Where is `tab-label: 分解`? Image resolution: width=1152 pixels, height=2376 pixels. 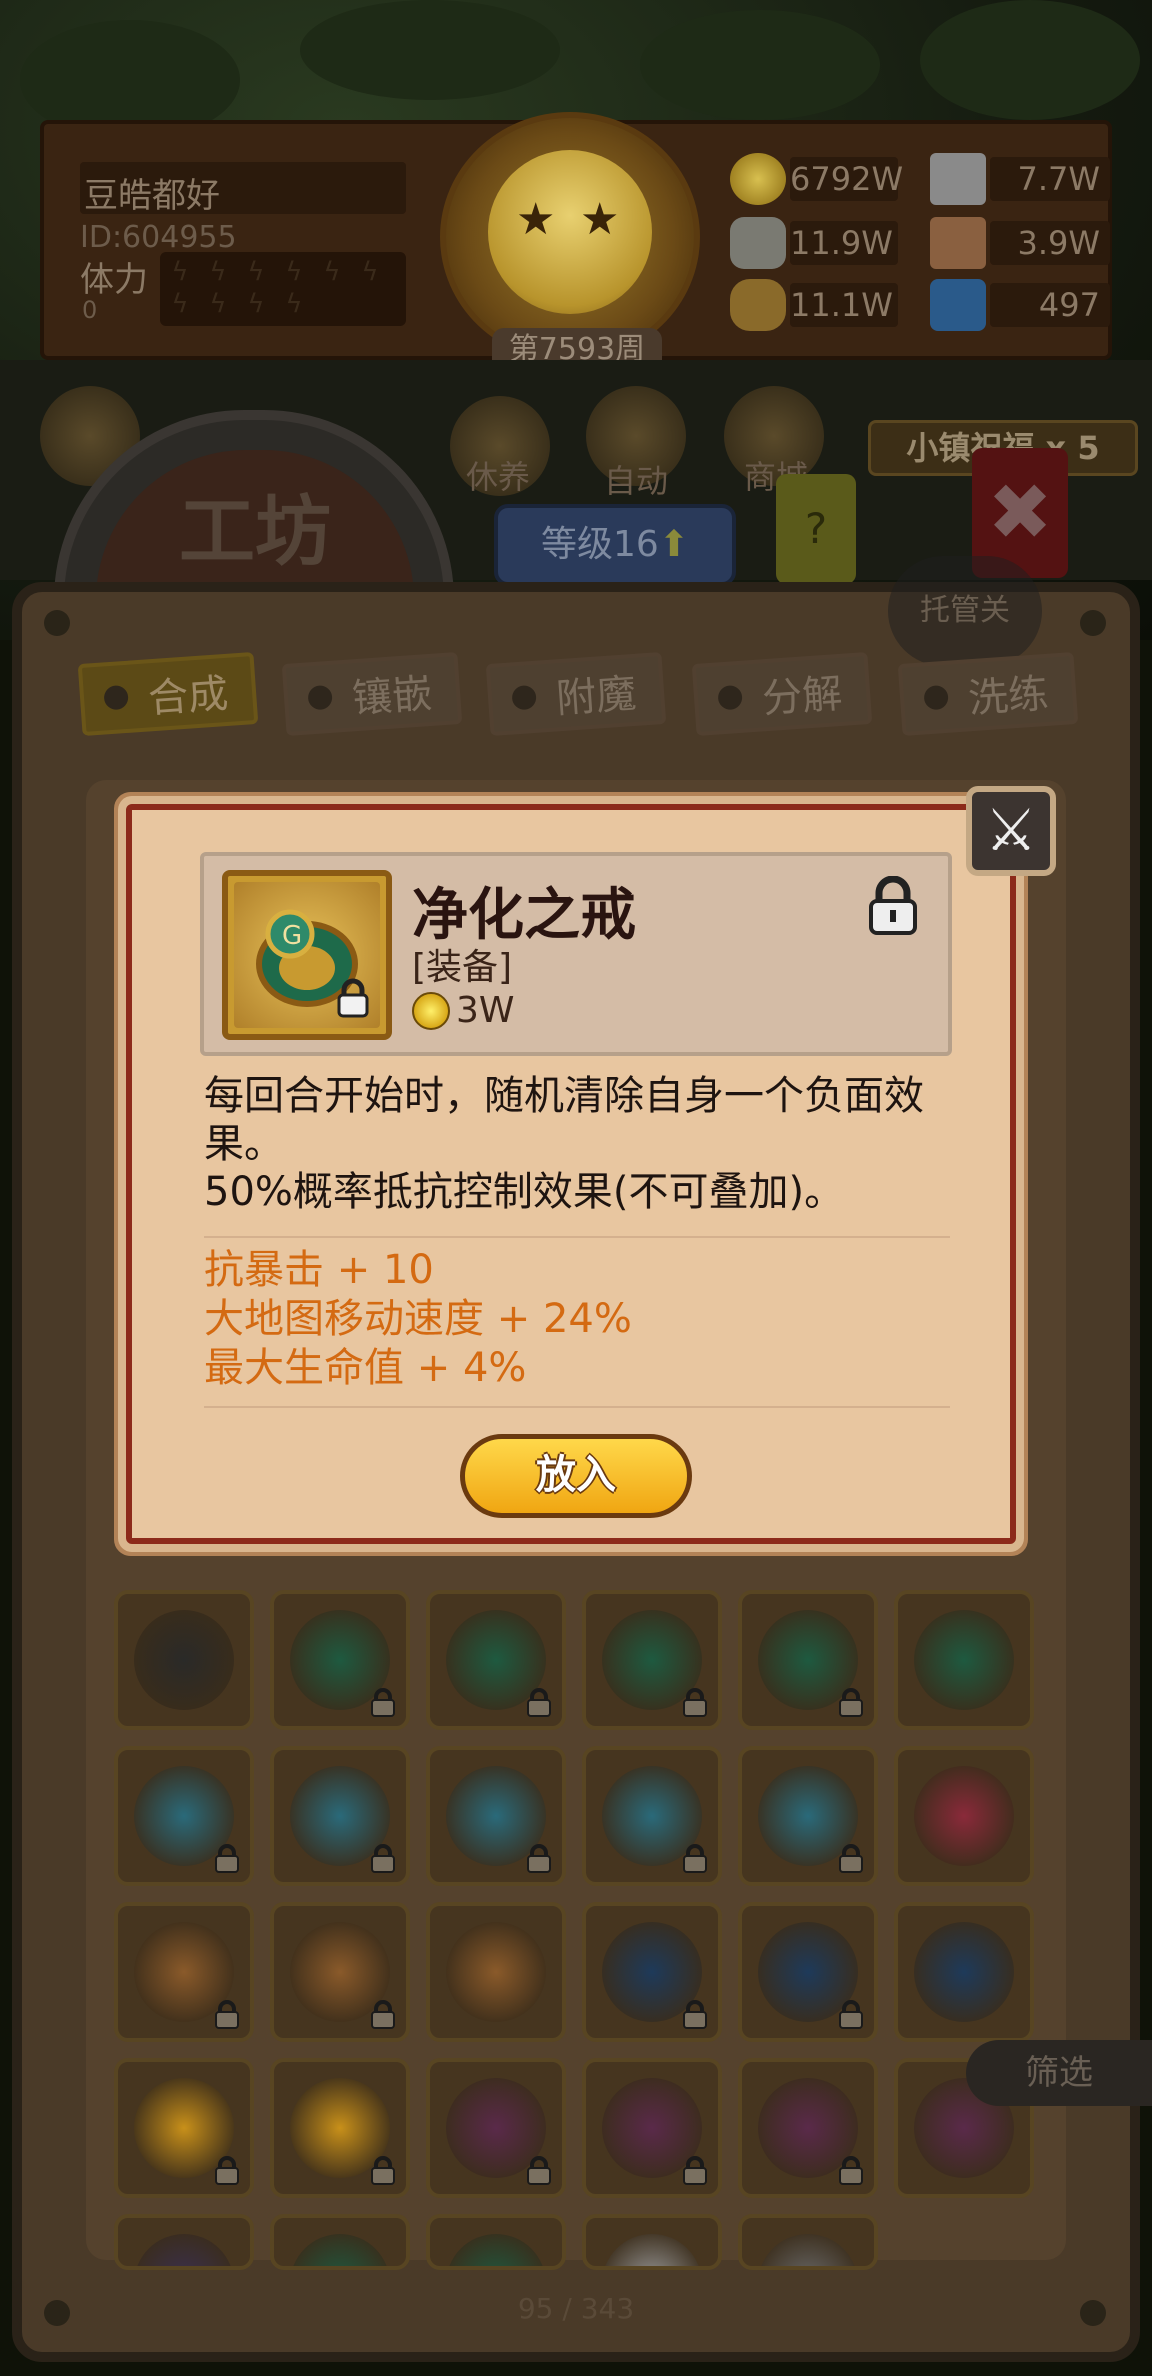 tab-label: 分解 is located at coordinates (802, 696).